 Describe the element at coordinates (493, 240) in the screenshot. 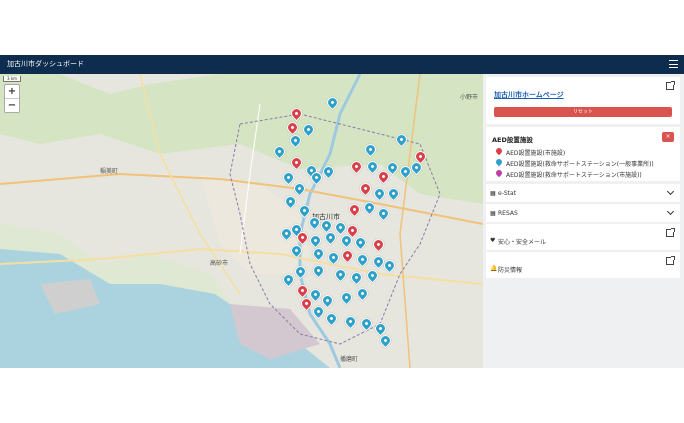

I see `heart-icon: ♥` at that location.